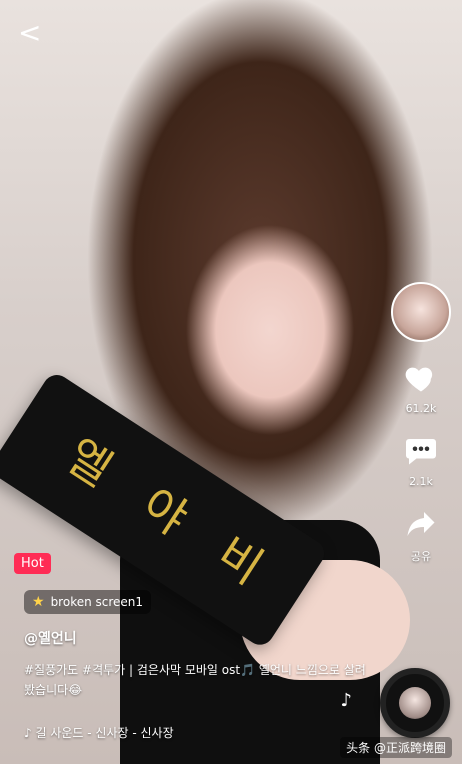  Describe the element at coordinates (421, 312) in the screenshot. I see `creator-avatar` at that location.